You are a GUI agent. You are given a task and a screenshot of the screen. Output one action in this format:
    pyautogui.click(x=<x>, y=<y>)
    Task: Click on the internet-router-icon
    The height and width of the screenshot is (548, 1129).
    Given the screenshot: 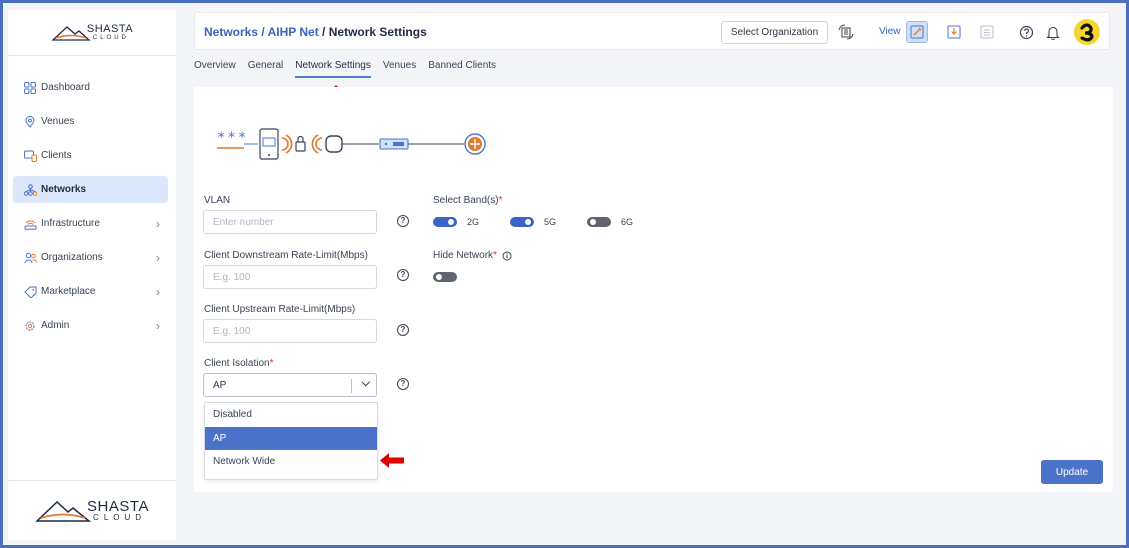 What is the action you would take?
    pyautogui.click(x=475, y=144)
    